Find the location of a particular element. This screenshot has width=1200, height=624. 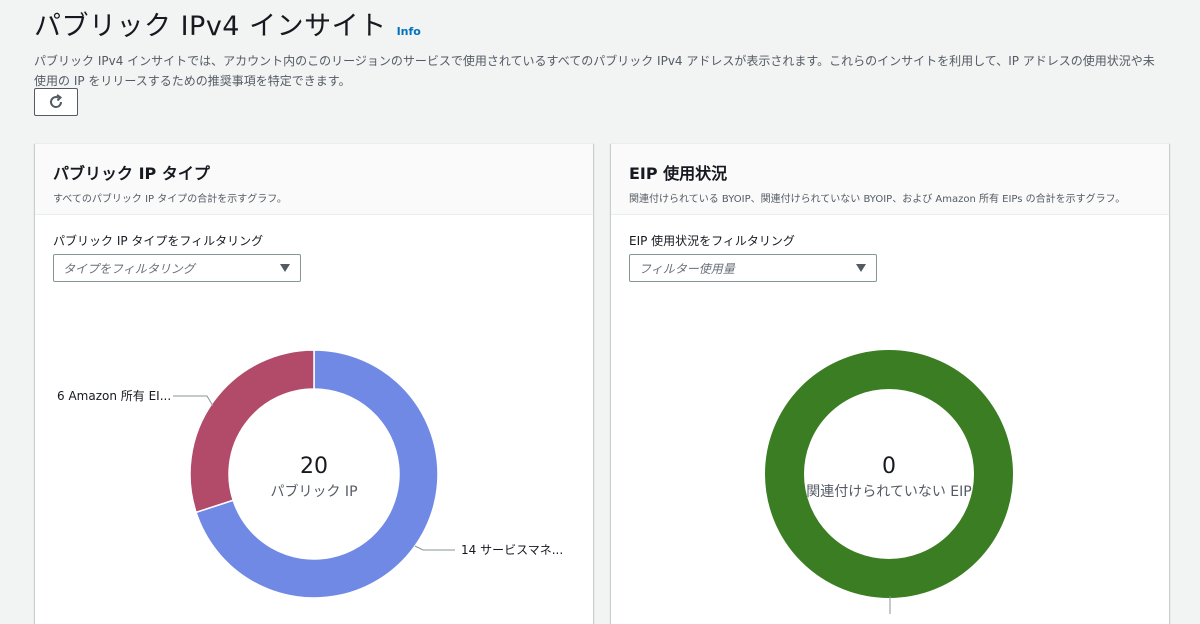

refresh-button is located at coordinates (56, 102).